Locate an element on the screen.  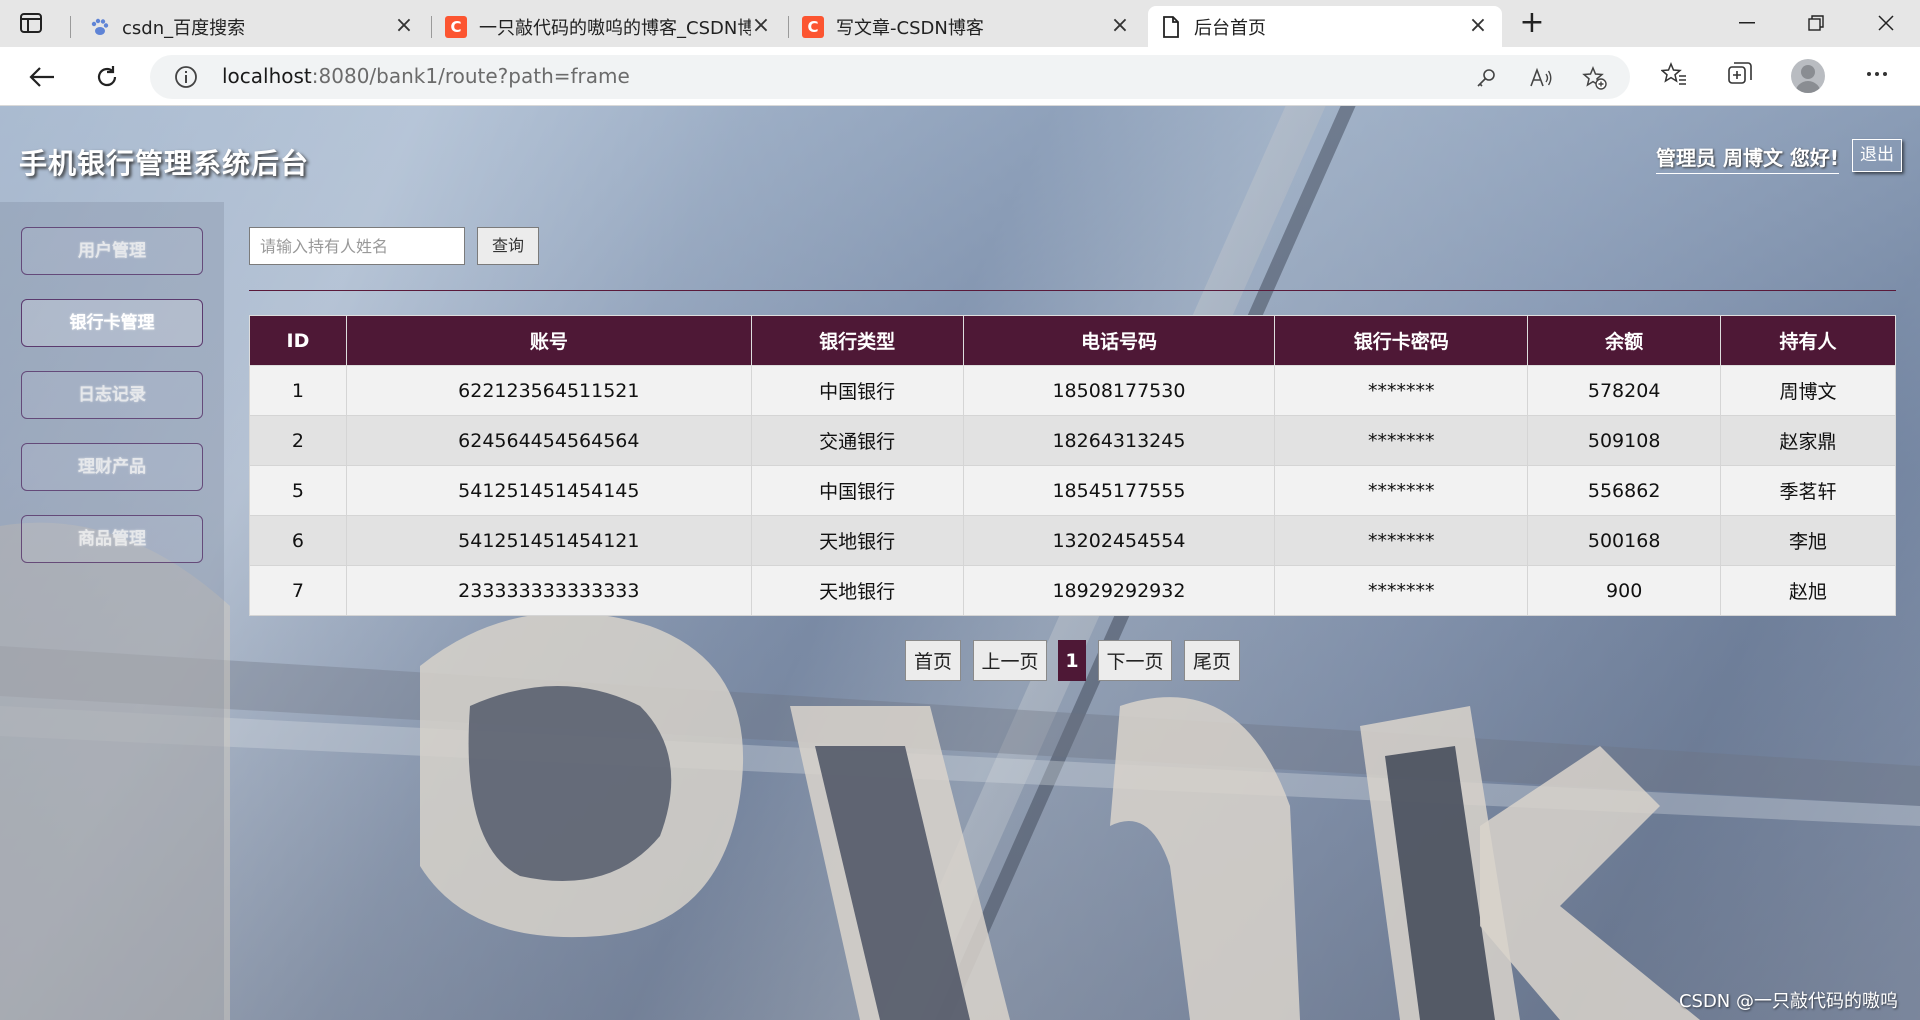
csdn-watermark: CSDN @一只敲代码的嗷呜 is located at coordinates (1788, 1001).